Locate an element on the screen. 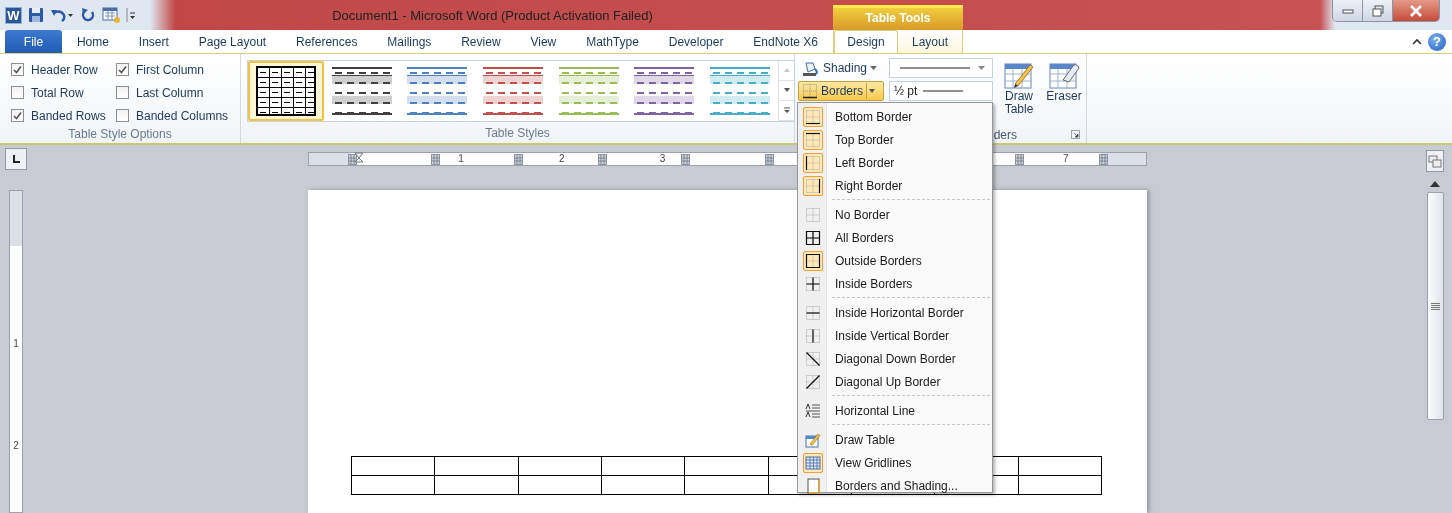 The height and width of the screenshot is (513, 1452). menu-item: Left Border is located at coordinates (895, 162).